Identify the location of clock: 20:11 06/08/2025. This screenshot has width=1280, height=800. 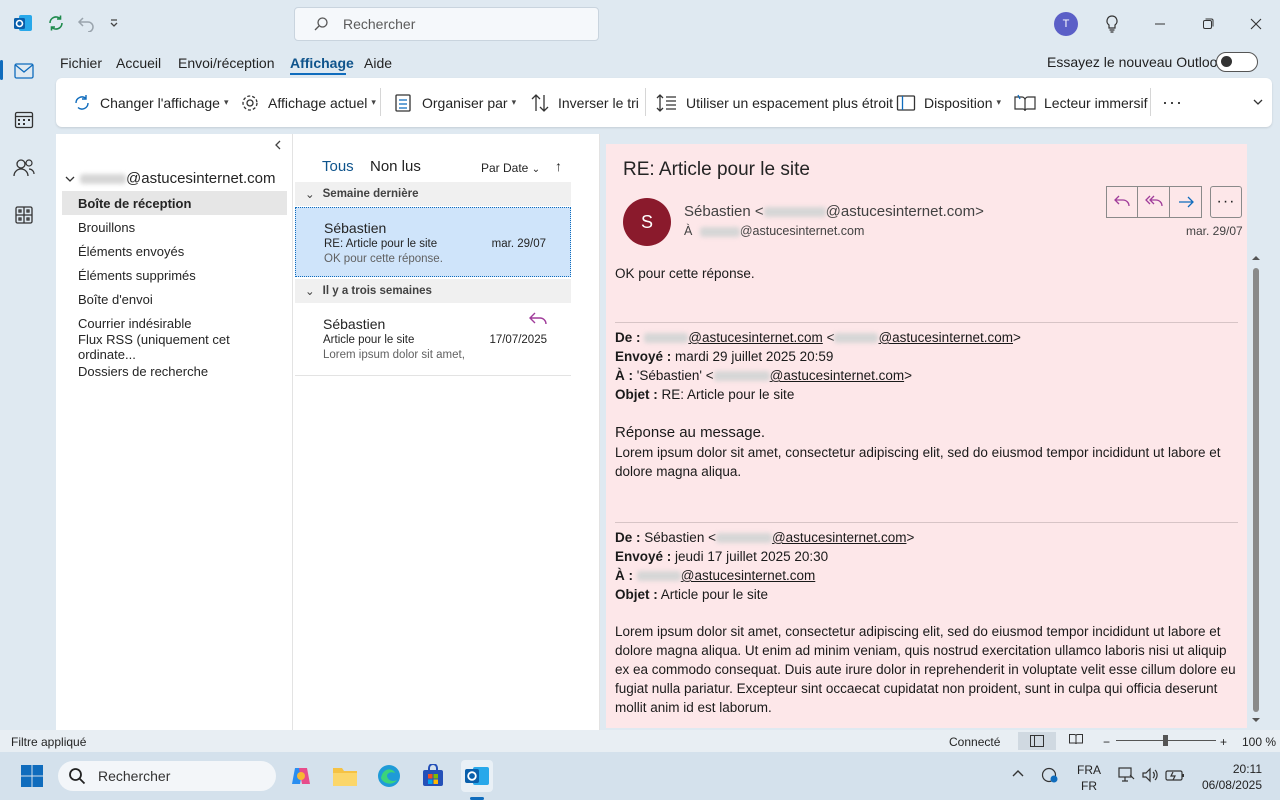
(1231, 777).